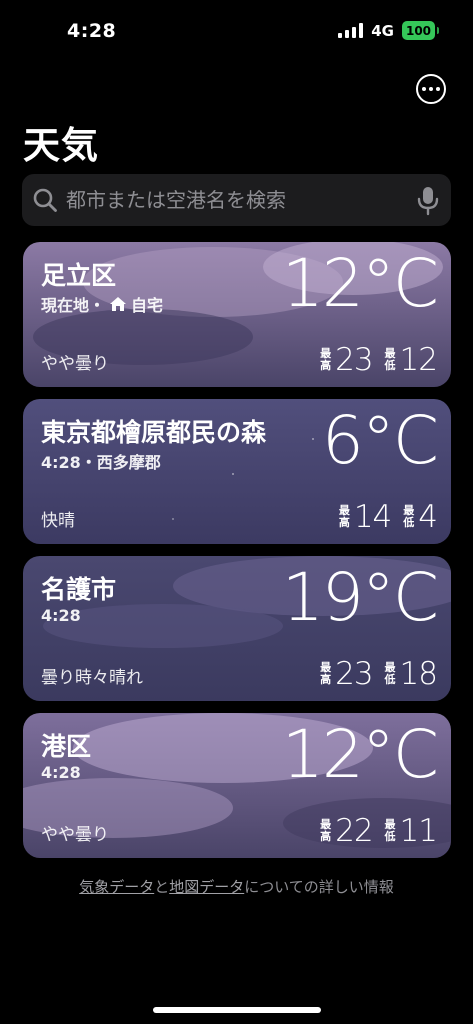  I want to click on data-source-note: 気象データと地図データについての詳しい情報, so click(236, 886).